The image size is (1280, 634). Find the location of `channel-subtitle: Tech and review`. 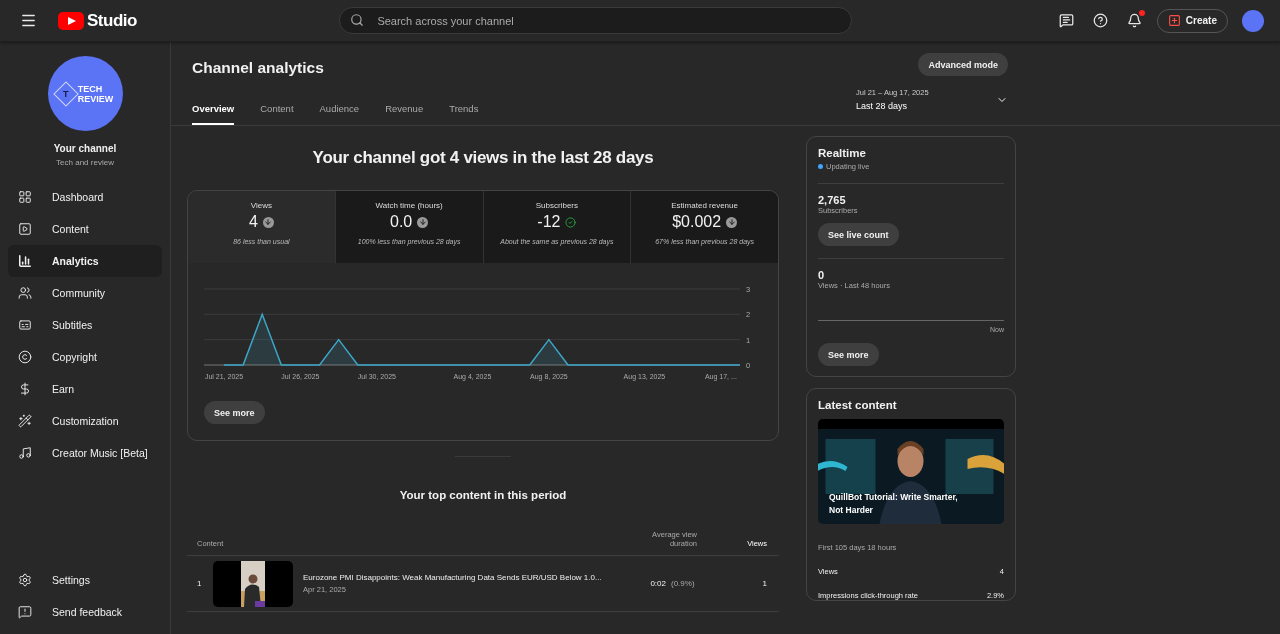

channel-subtitle: Tech and review is located at coordinates (85, 162).